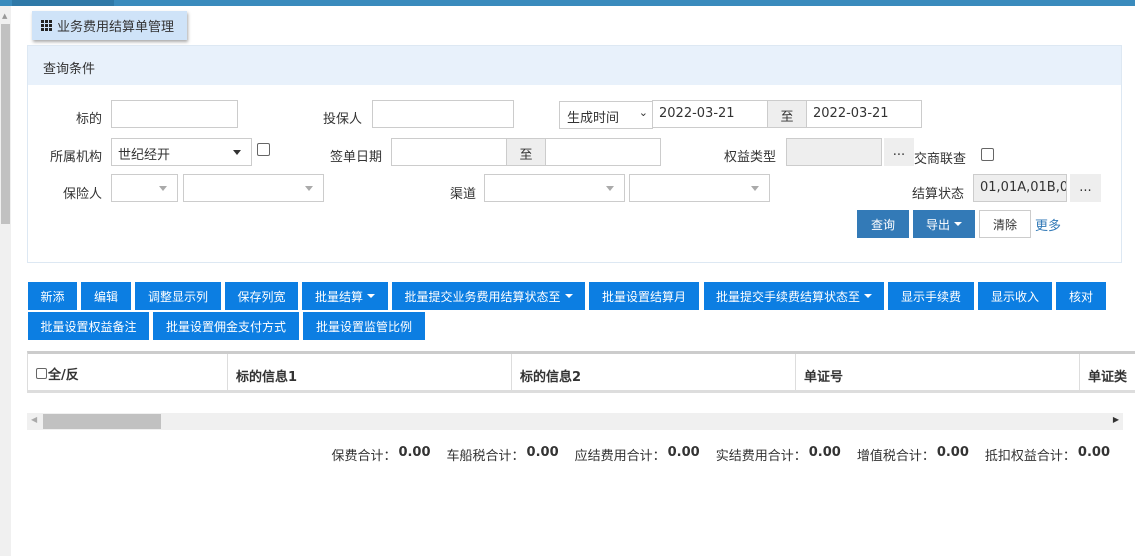  What do you see at coordinates (443, 114) in the screenshot?
I see `policyholder-input` at bounding box center [443, 114].